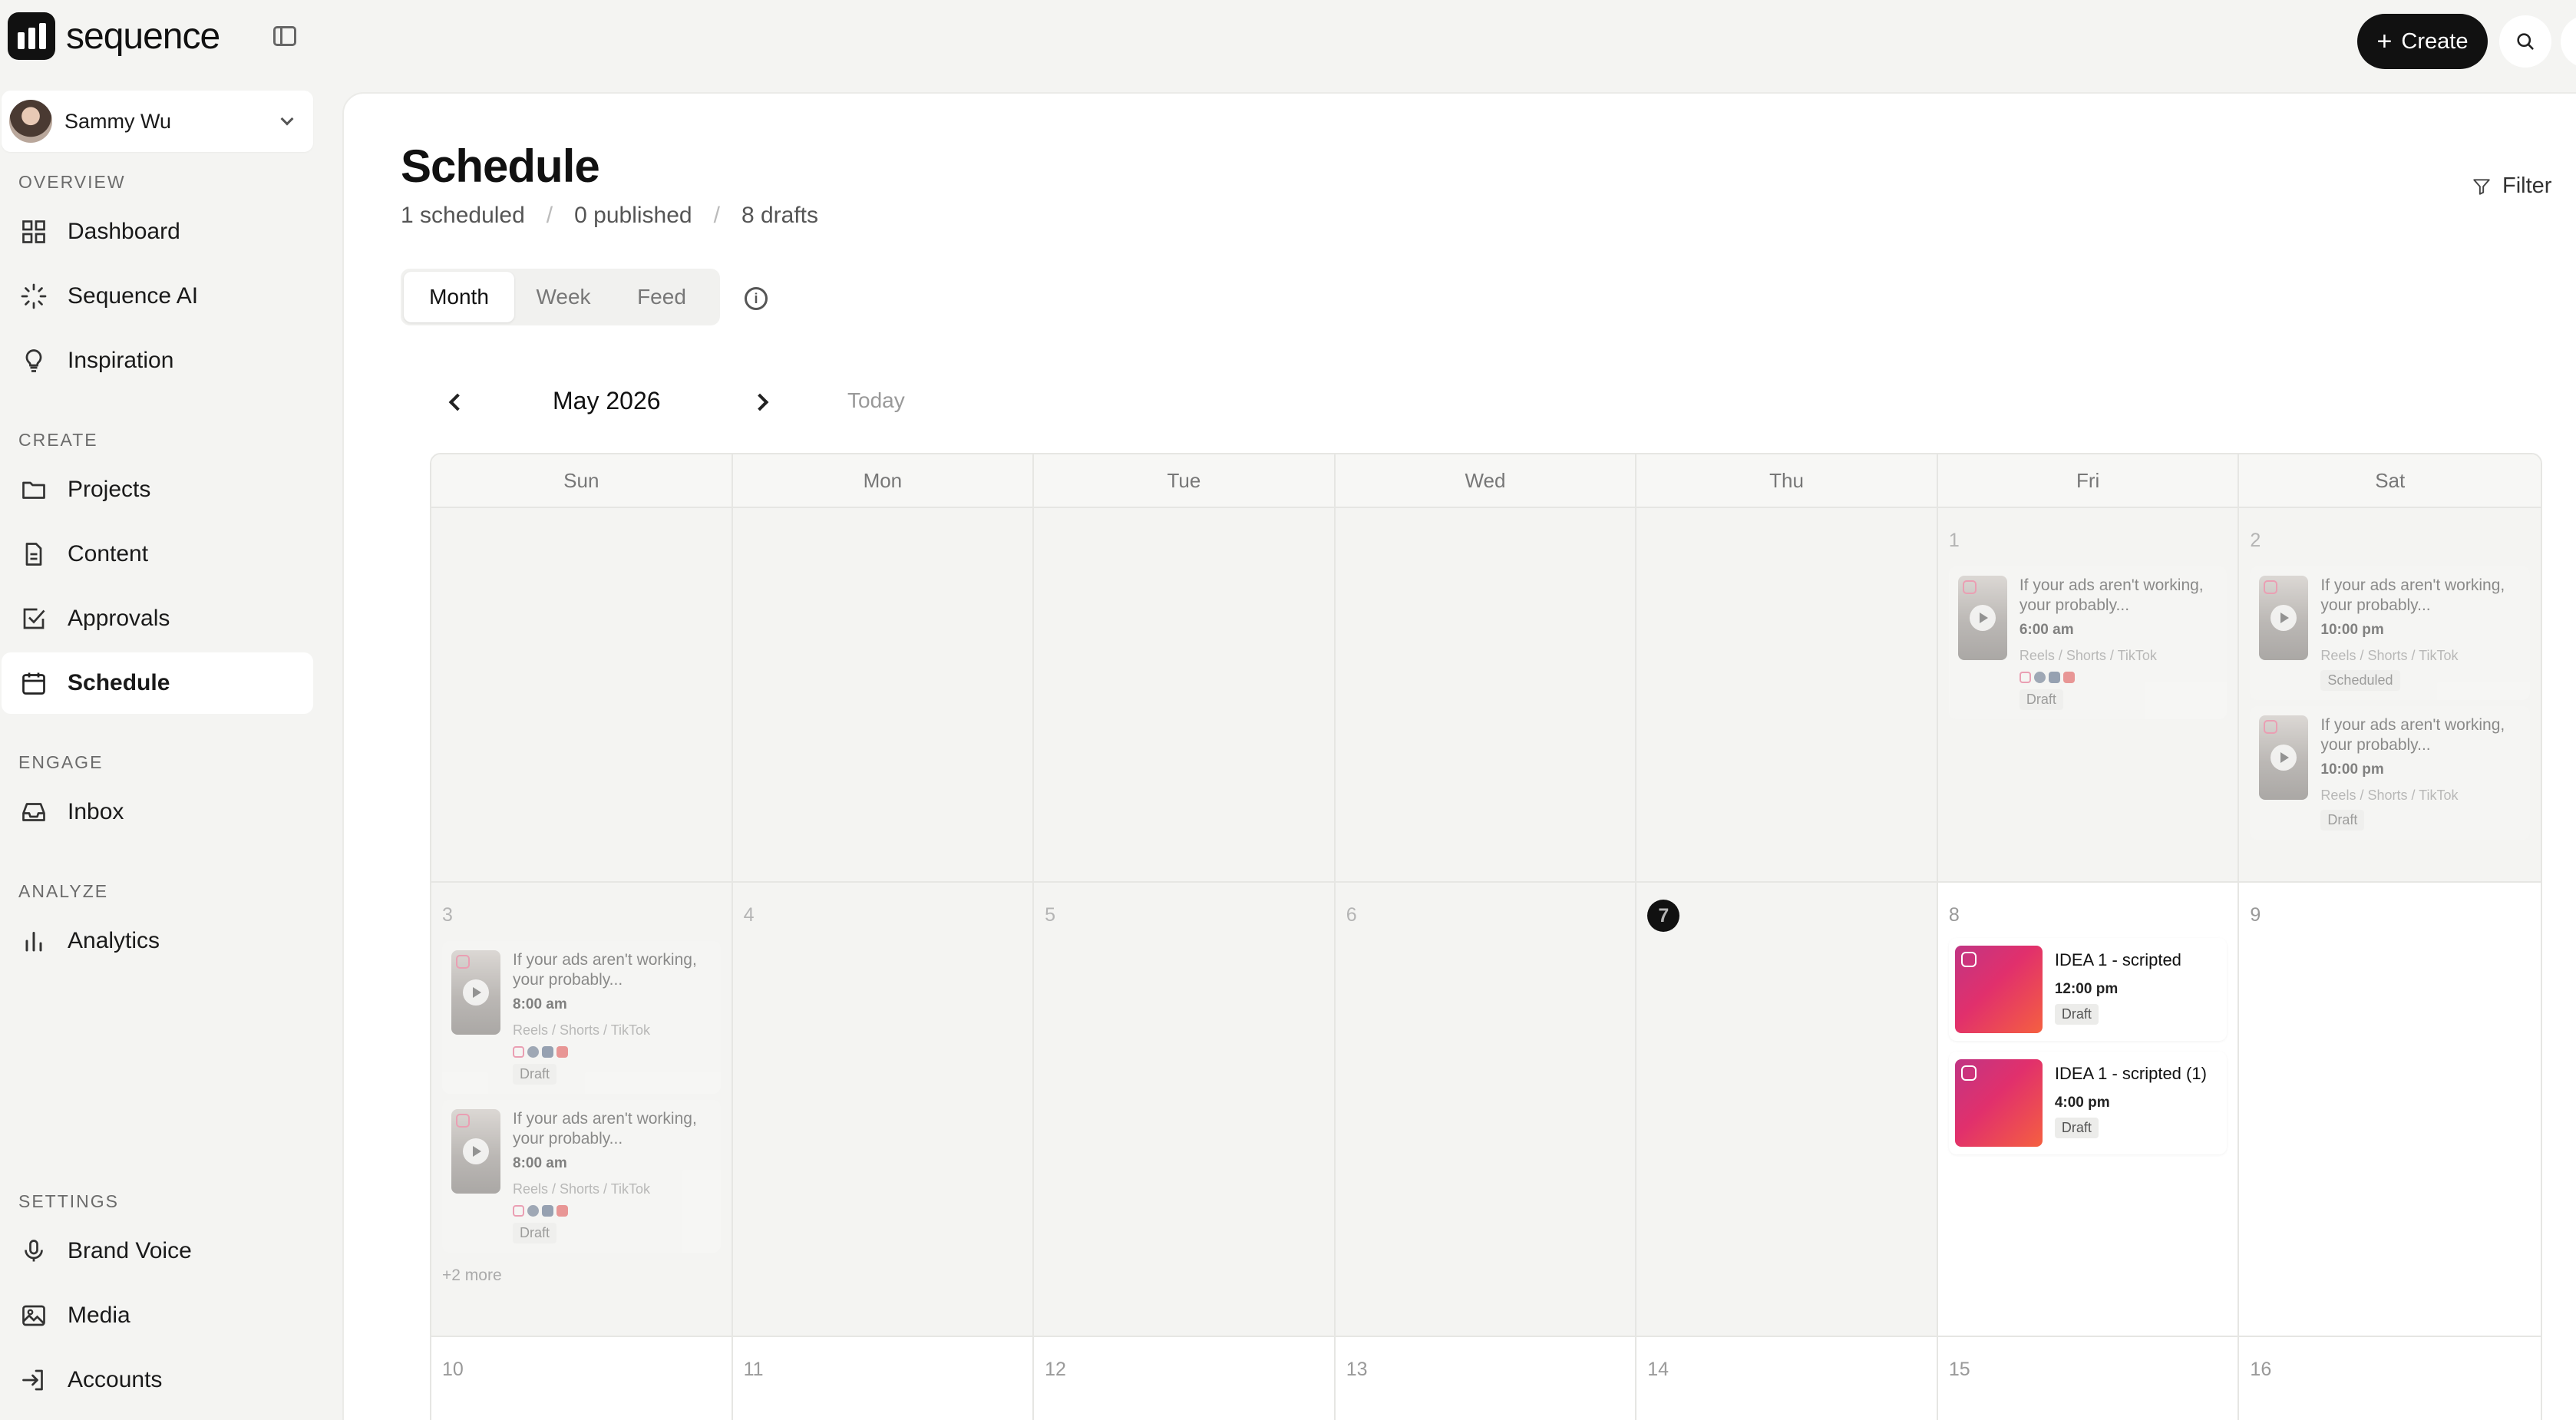 This screenshot has width=2576, height=1420. I want to click on grid-icon, so click(33, 231).